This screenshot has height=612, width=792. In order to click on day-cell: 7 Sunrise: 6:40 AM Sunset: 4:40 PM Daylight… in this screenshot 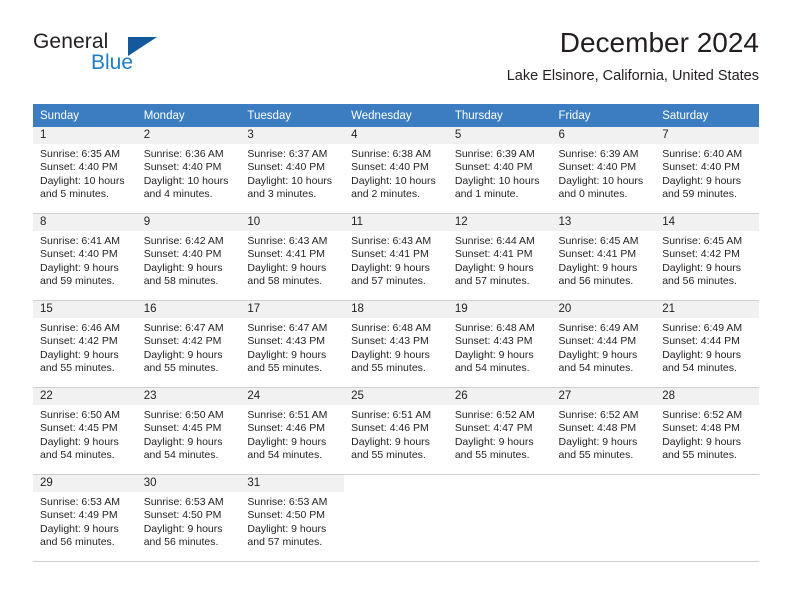, I will do `click(707, 170)`.